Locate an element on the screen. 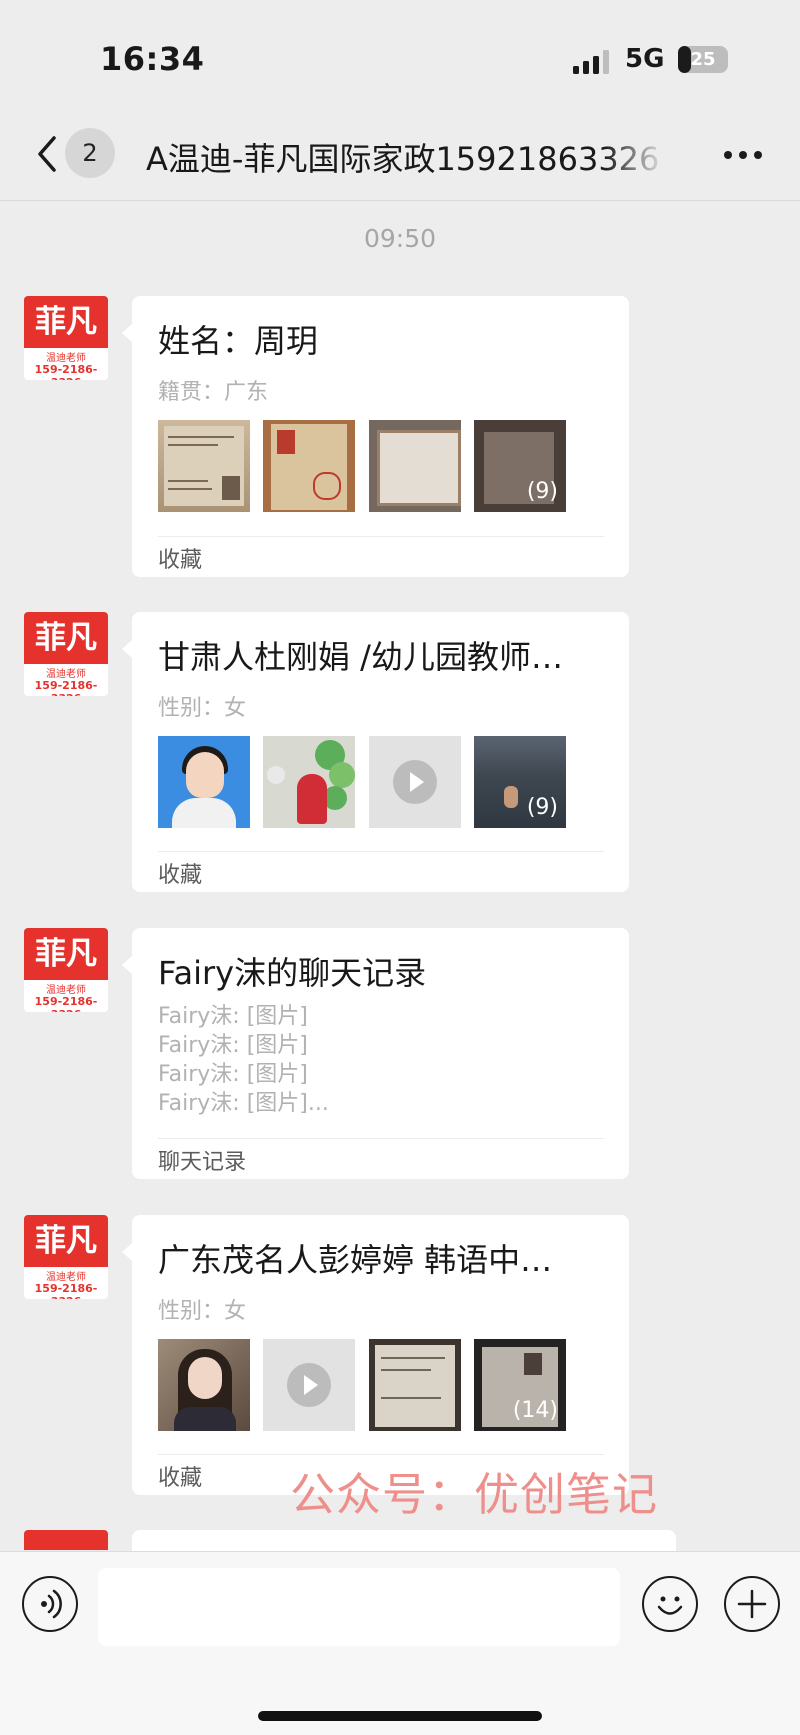 Image resolution: width=800 pixels, height=1735 pixels. thumbnail-more: (14) is located at coordinates (520, 1385).